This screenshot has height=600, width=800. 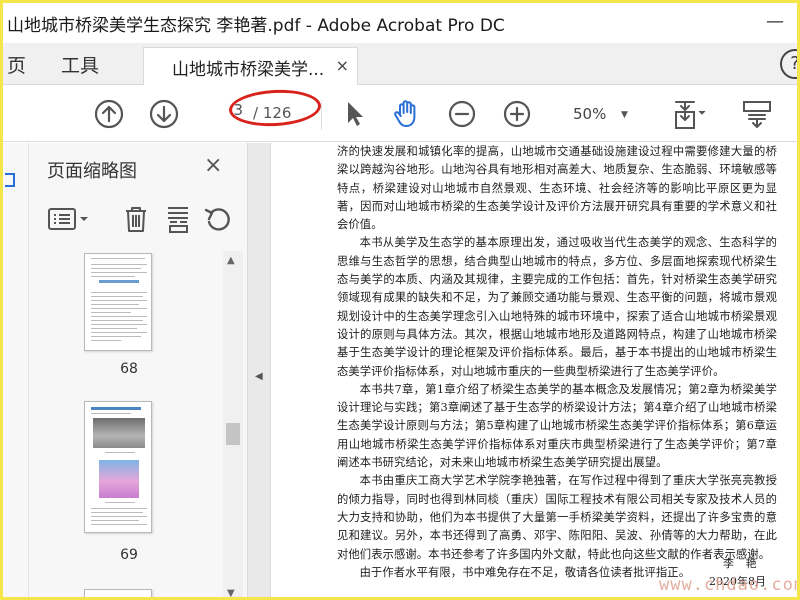 What do you see at coordinates (109, 114) in the screenshot?
I see `prev-page-icon` at bounding box center [109, 114].